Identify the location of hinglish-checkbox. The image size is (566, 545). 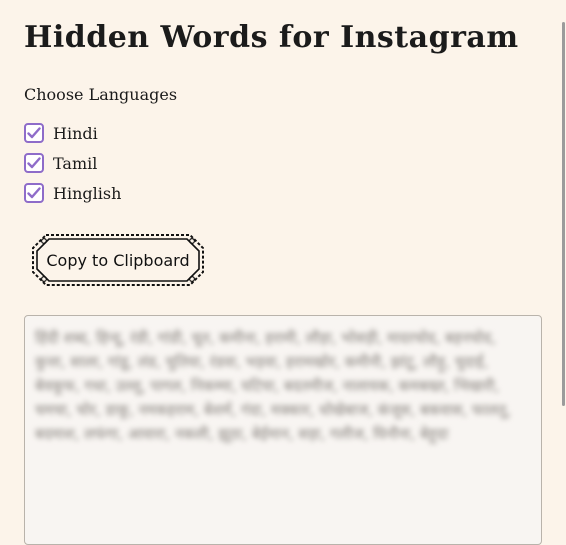
(34, 193).